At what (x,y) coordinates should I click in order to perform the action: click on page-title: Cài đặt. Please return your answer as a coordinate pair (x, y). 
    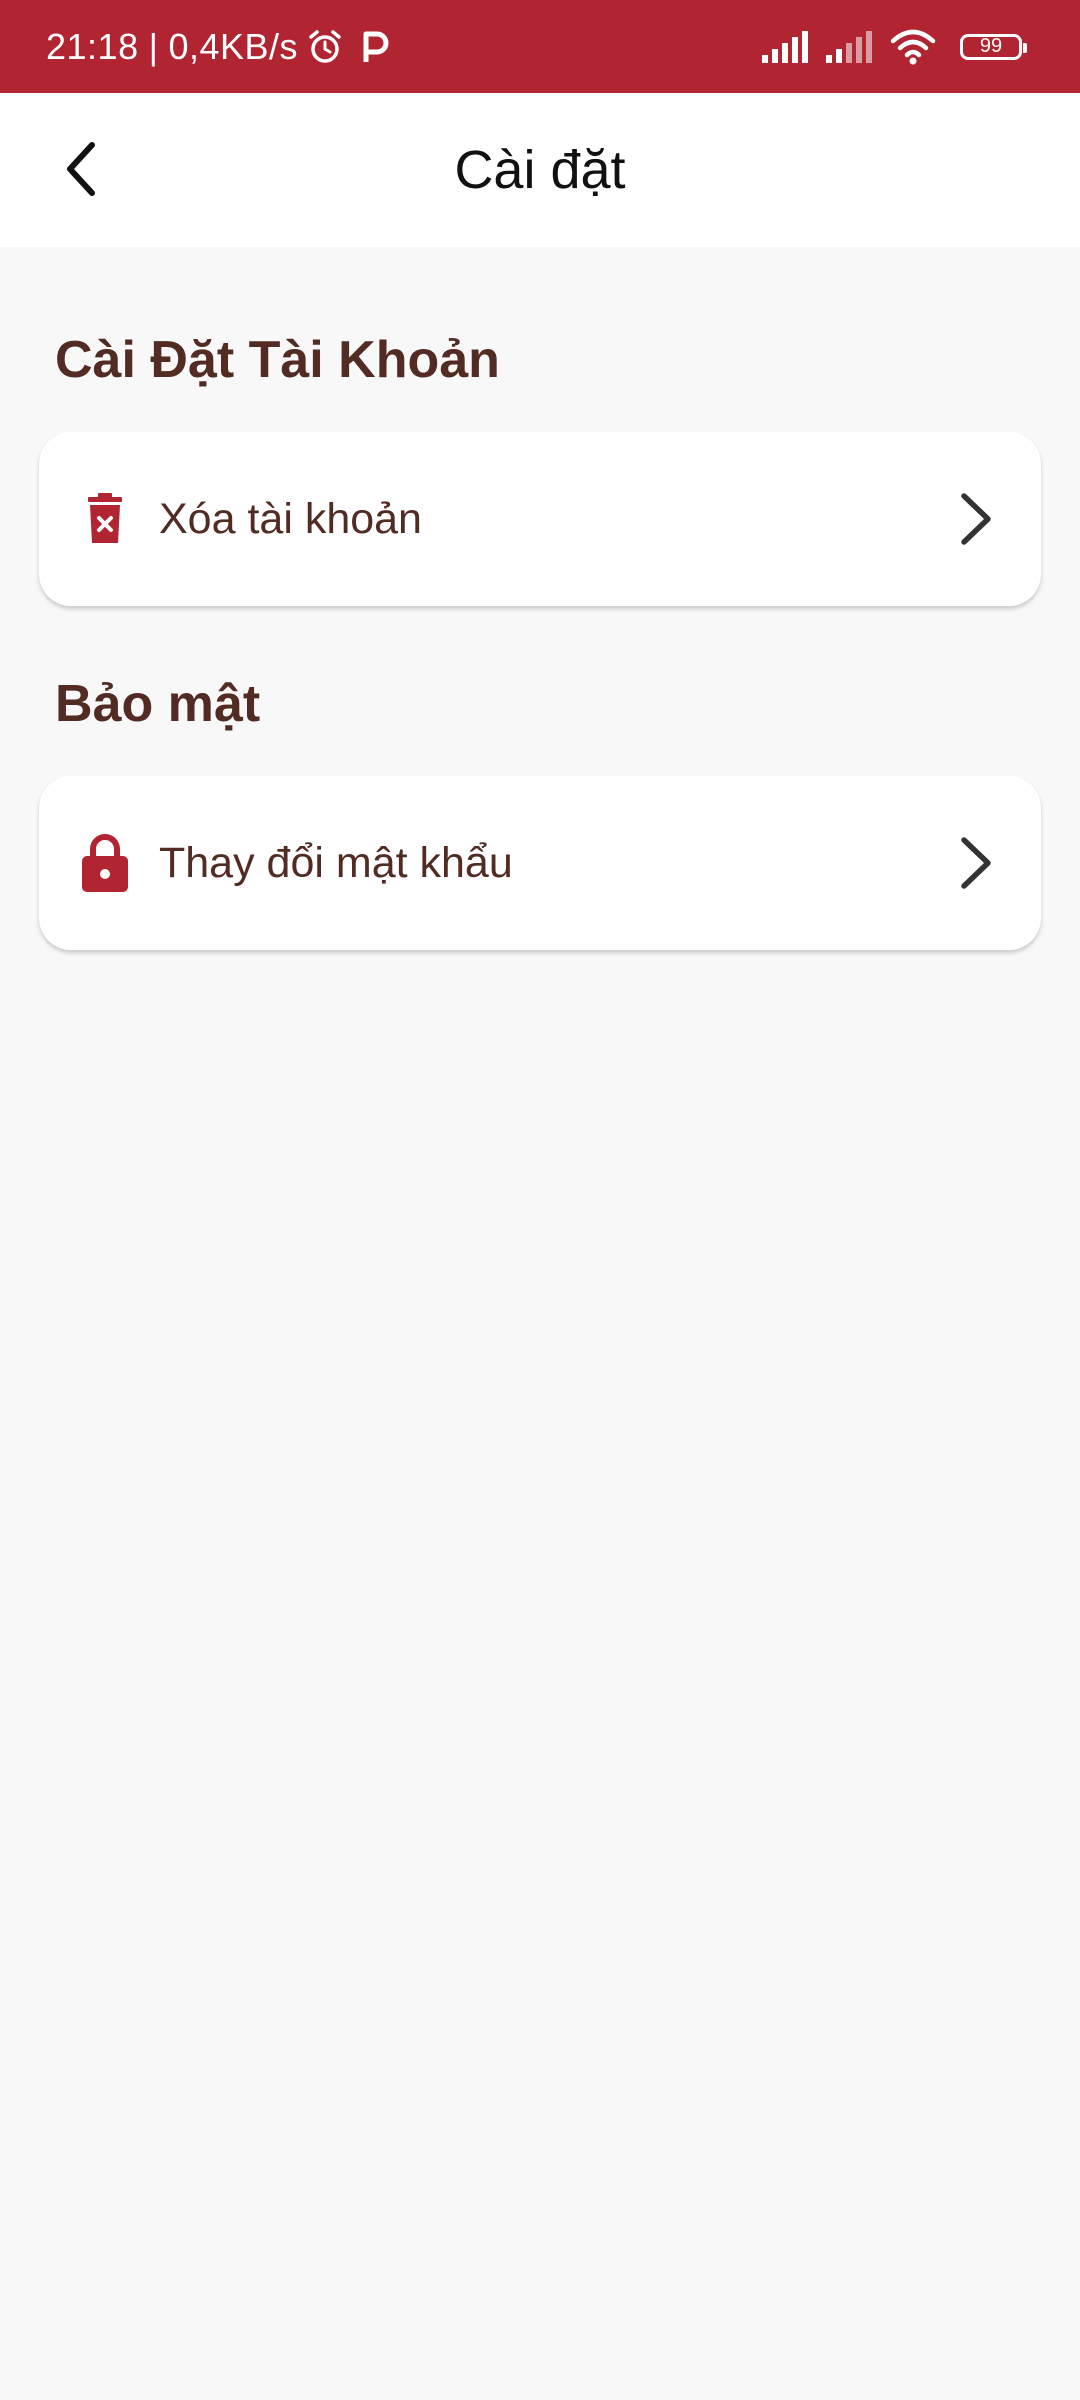
    Looking at the image, I should click on (540, 170).